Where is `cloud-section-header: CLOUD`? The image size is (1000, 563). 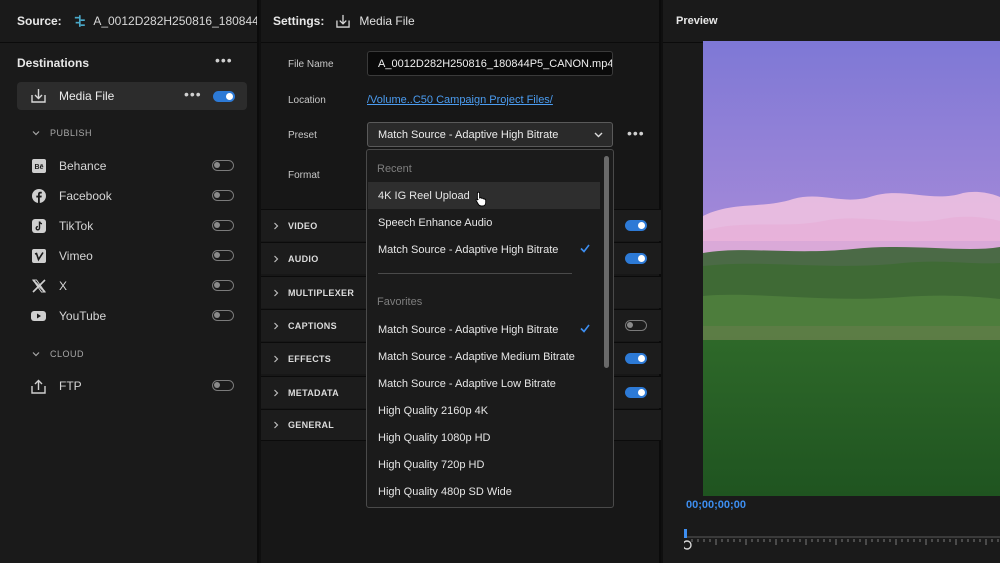 cloud-section-header: CLOUD is located at coordinates (58, 354).